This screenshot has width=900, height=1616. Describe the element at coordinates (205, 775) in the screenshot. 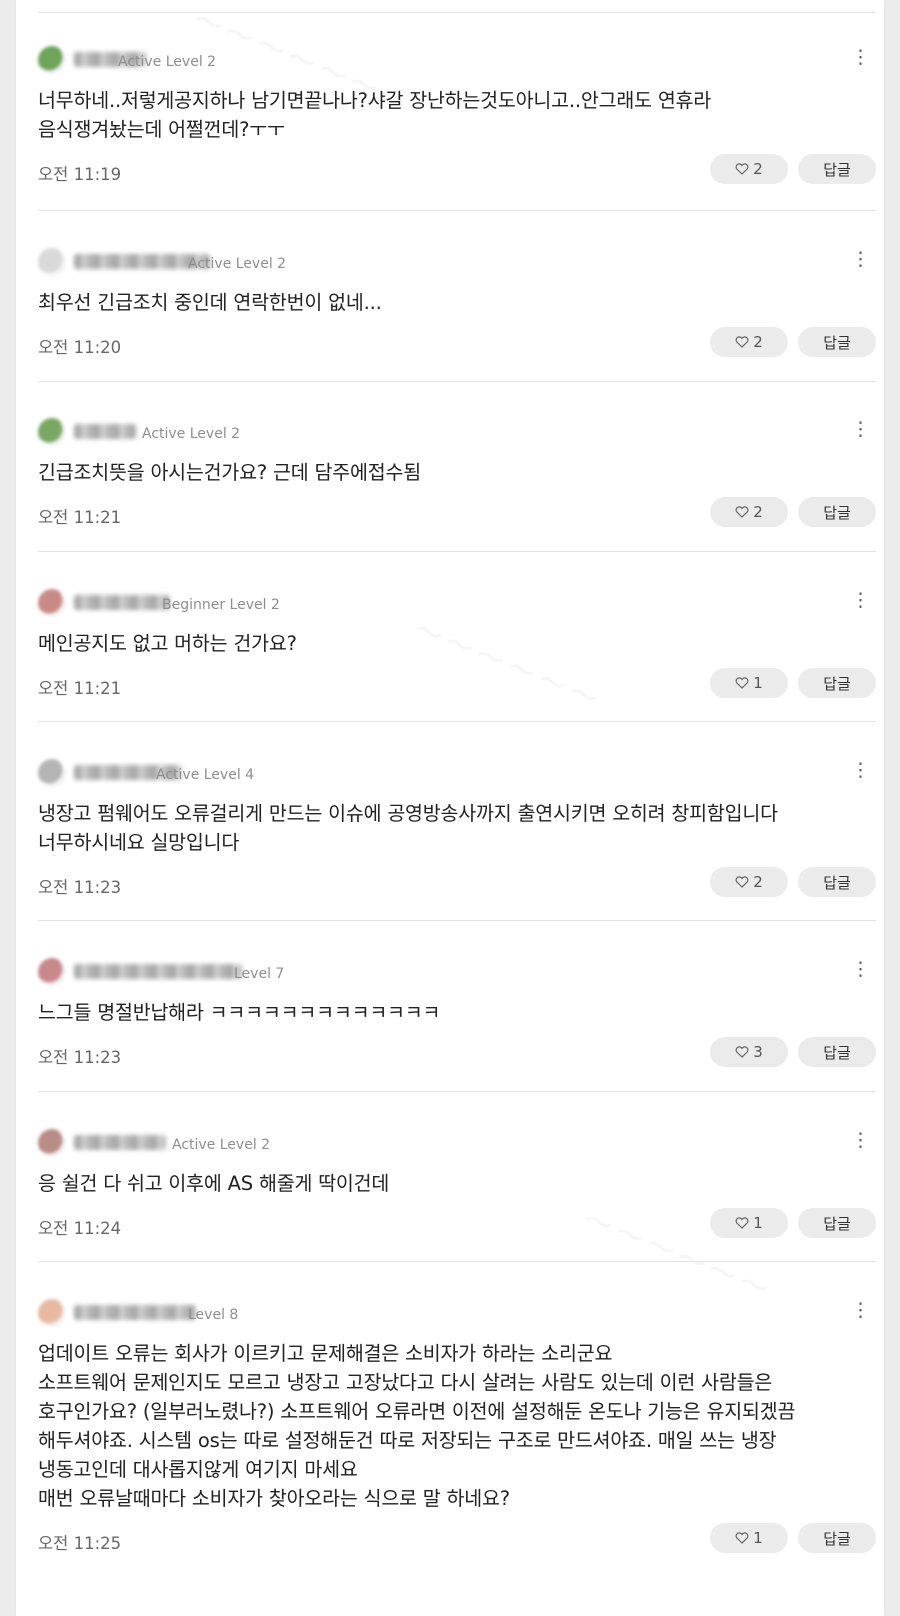

I see `user-level: Active Level 4` at that location.